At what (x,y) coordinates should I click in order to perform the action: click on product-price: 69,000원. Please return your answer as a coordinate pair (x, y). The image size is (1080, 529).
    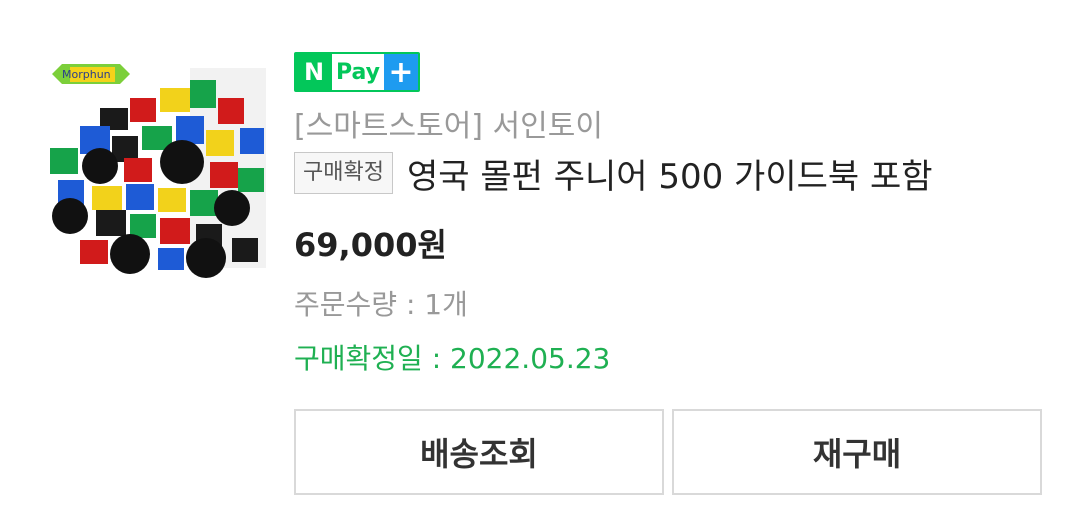
    Looking at the image, I should click on (370, 245).